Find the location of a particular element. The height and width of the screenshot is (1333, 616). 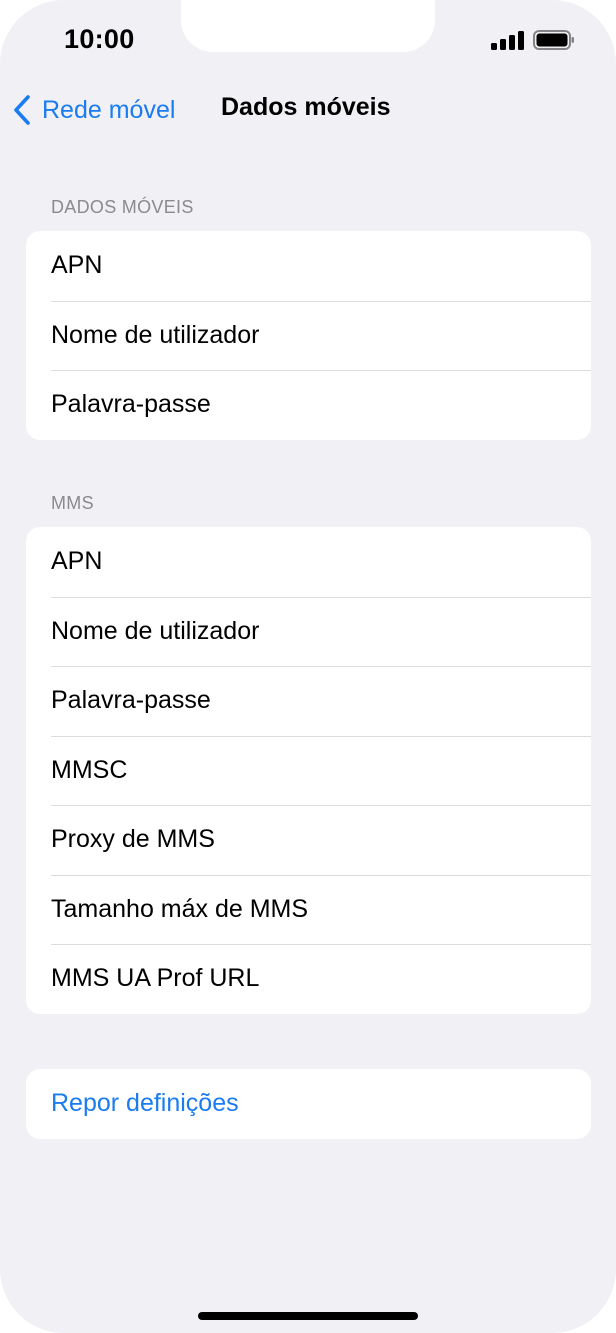

mmsc-row: MMSC is located at coordinates (308, 770).